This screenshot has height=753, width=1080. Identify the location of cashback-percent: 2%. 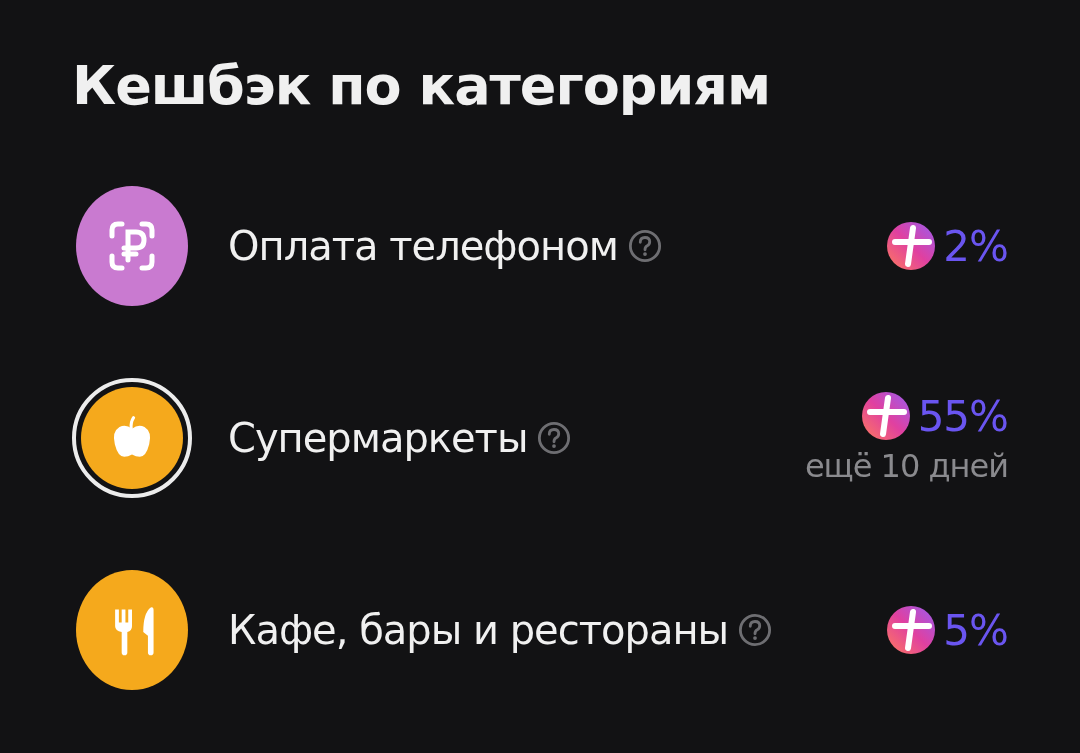
(975, 246).